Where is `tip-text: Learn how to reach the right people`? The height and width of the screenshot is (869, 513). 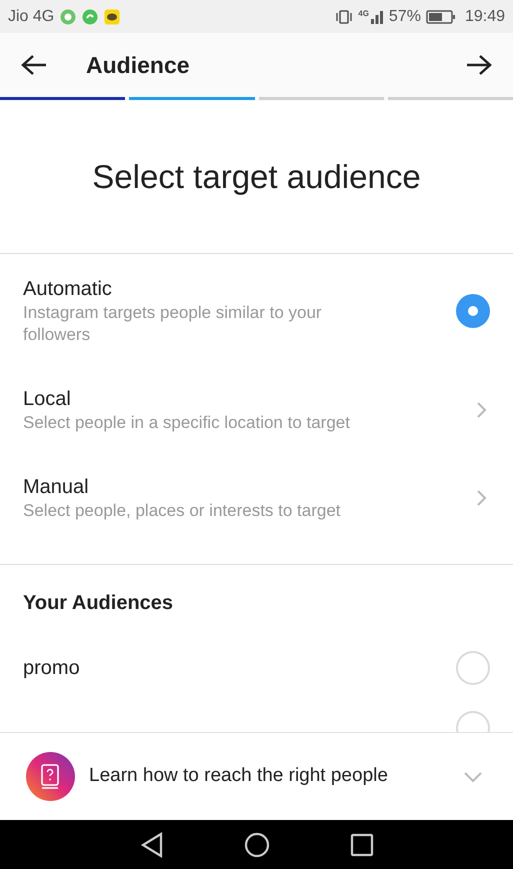
tip-text: Learn how to reach the right people is located at coordinates (239, 776).